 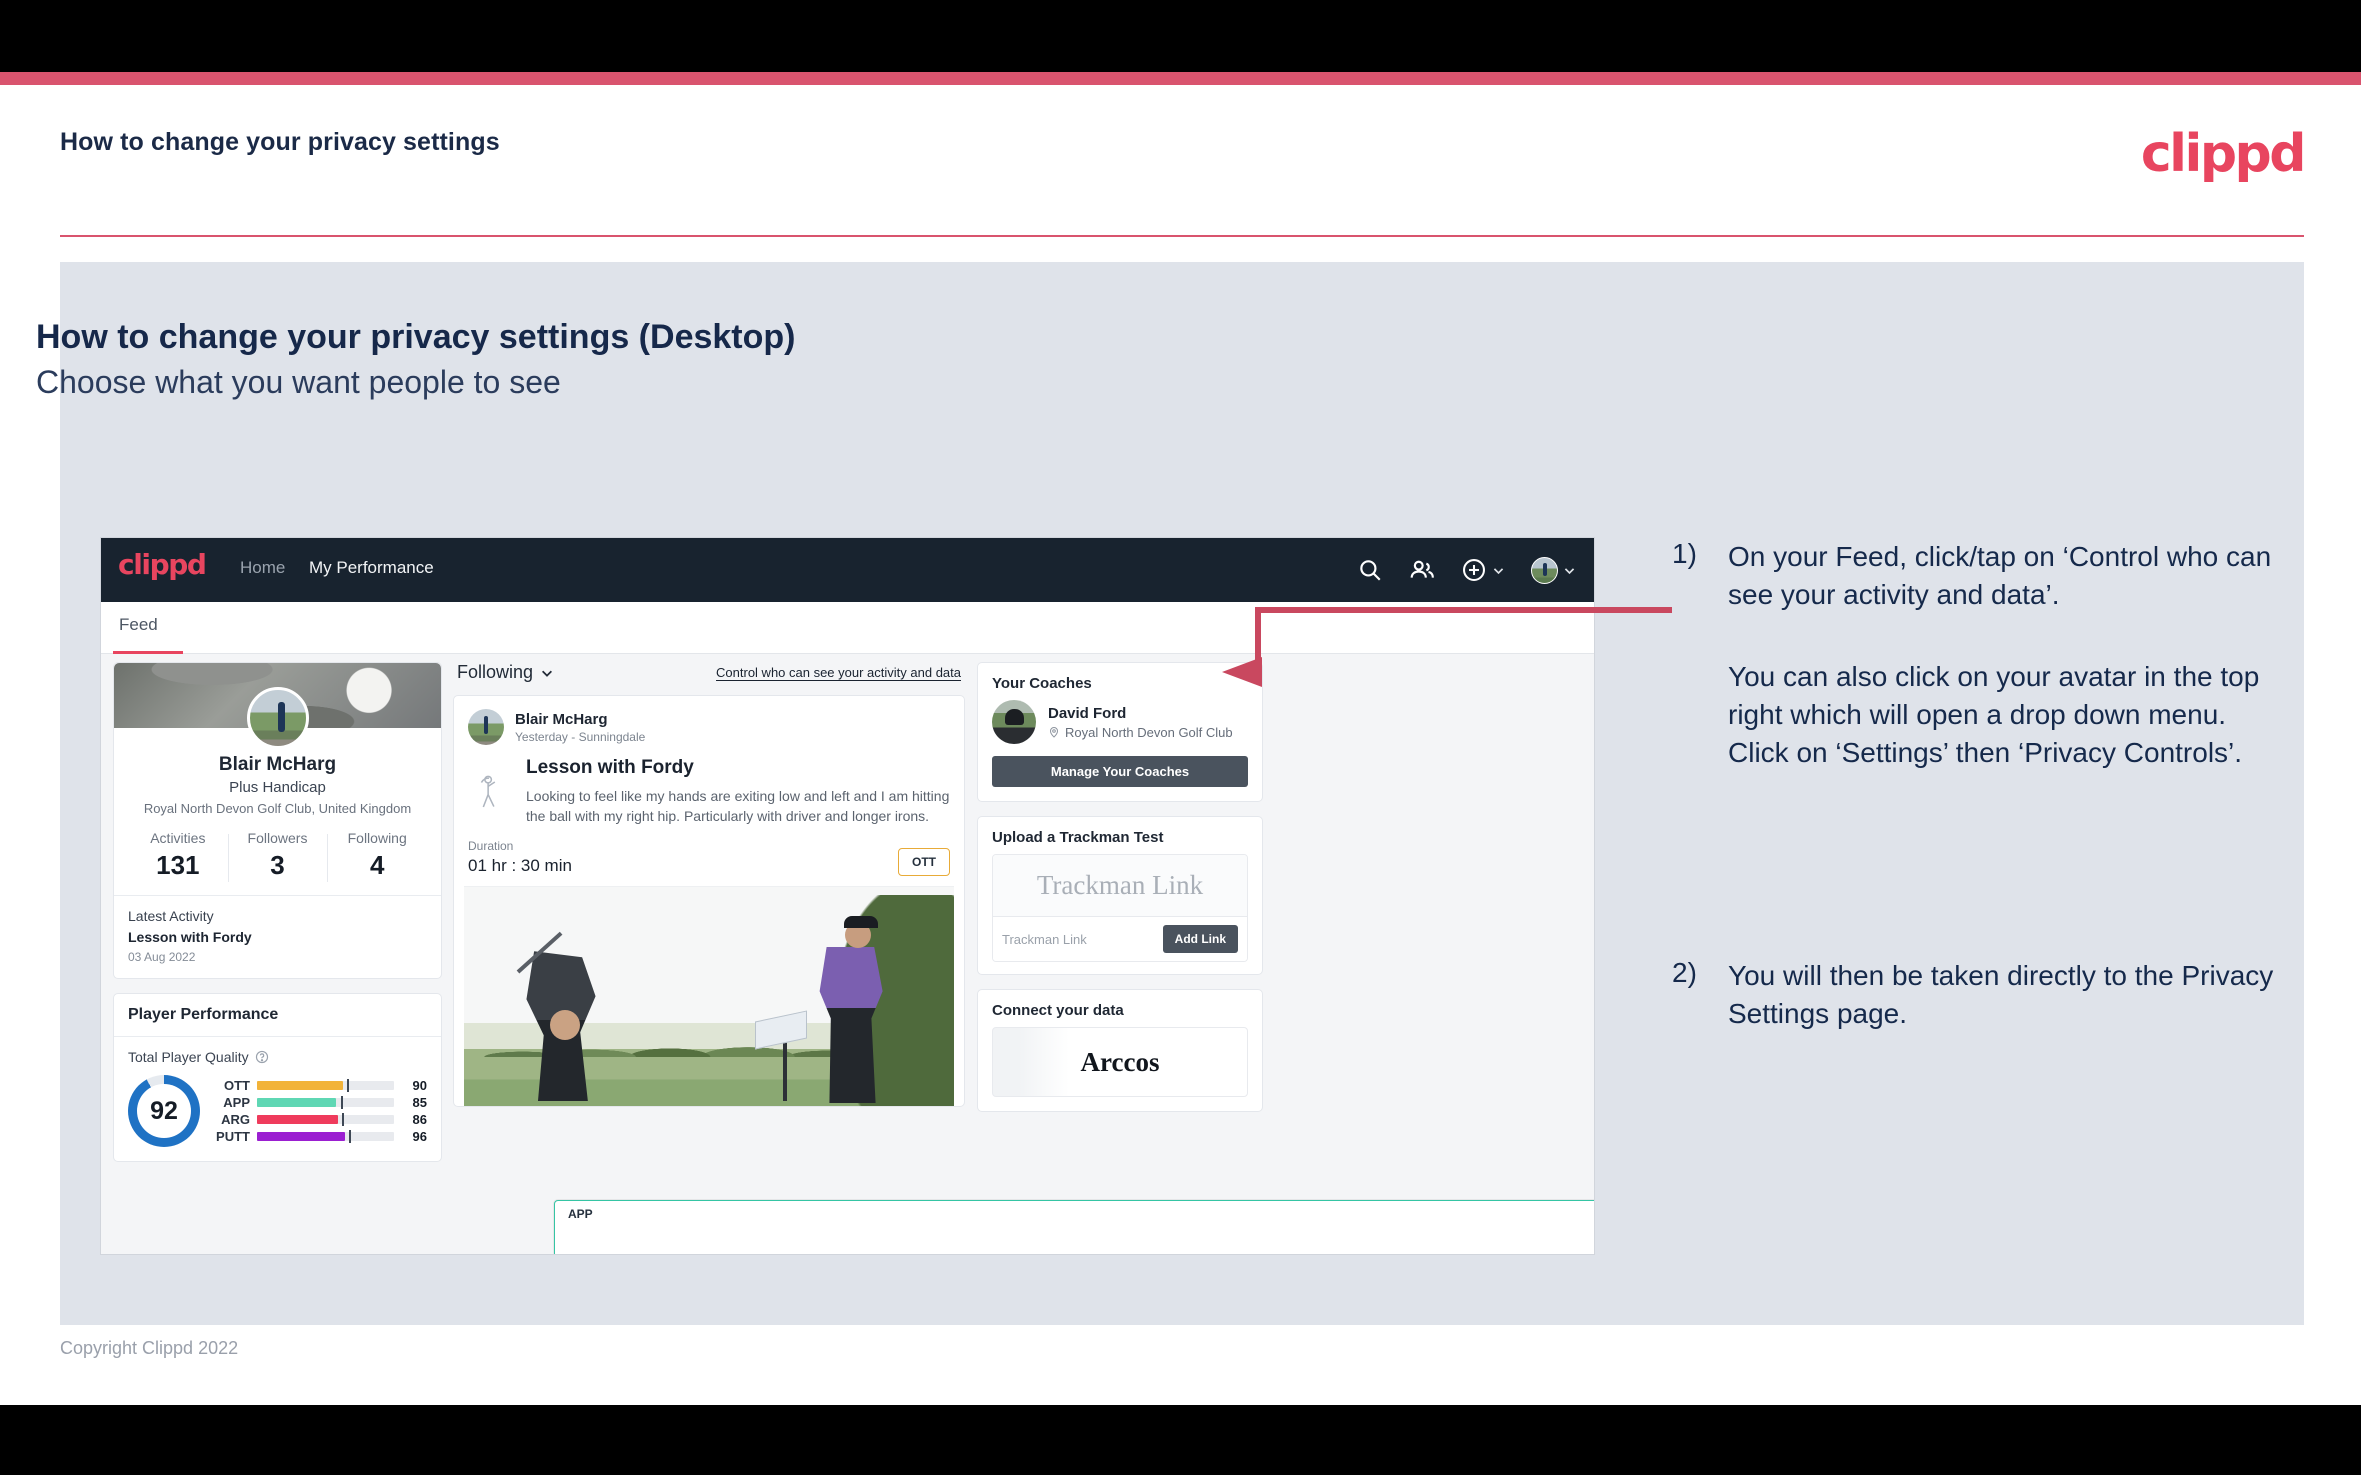 I want to click on skill-bar-label: APP, so click(x=236, y=1102).